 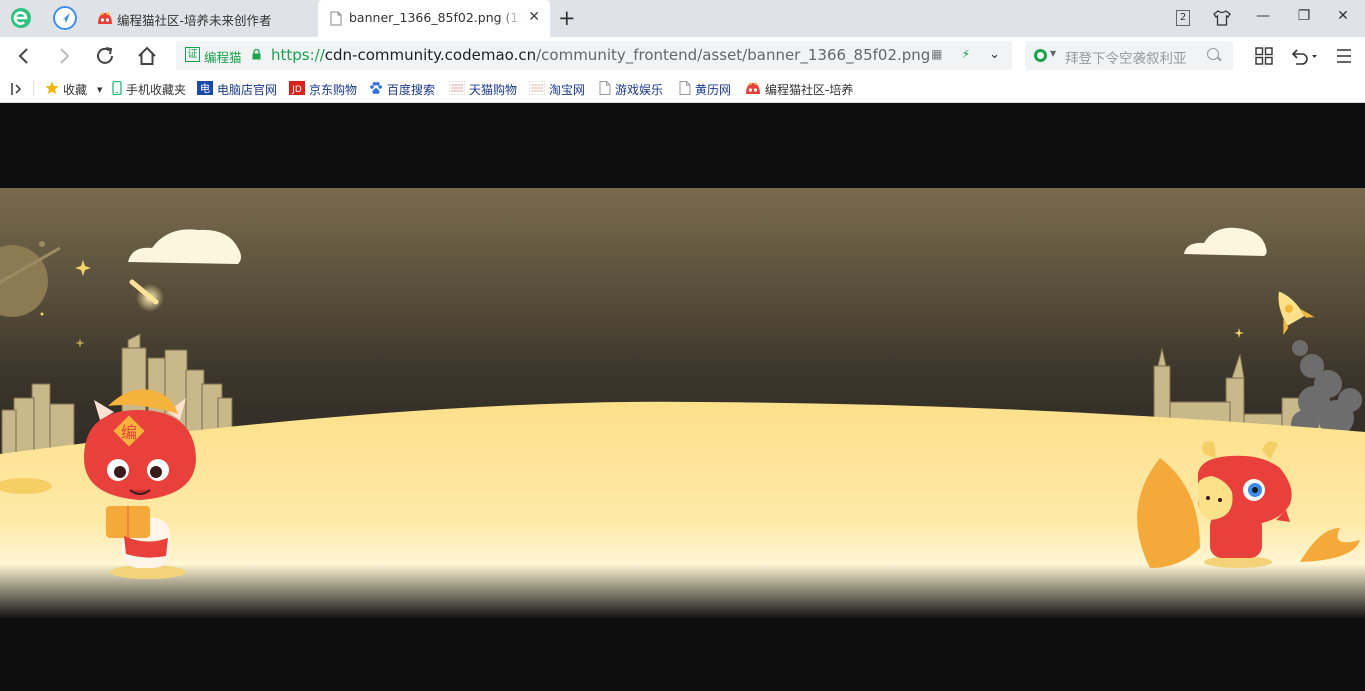 What do you see at coordinates (800, 89) in the screenshot?
I see `bookmark-codemao: 编程猫社区-培养` at bounding box center [800, 89].